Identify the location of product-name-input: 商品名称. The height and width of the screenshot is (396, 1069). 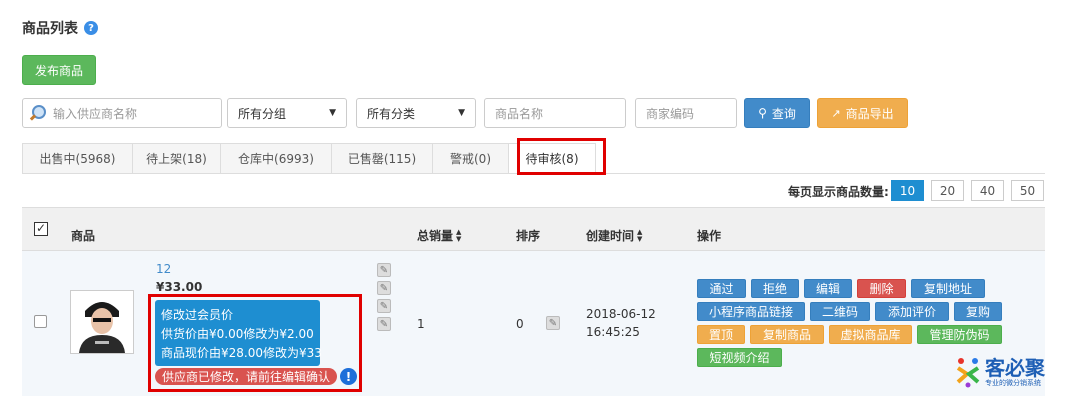
(555, 113).